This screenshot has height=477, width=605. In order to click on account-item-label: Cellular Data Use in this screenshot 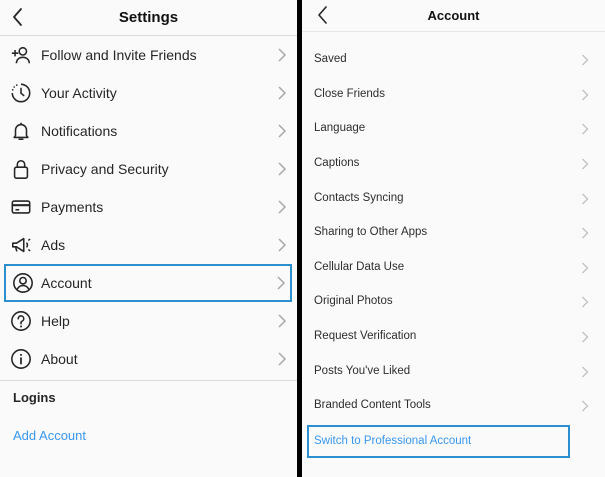, I will do `click(359, 266)`.